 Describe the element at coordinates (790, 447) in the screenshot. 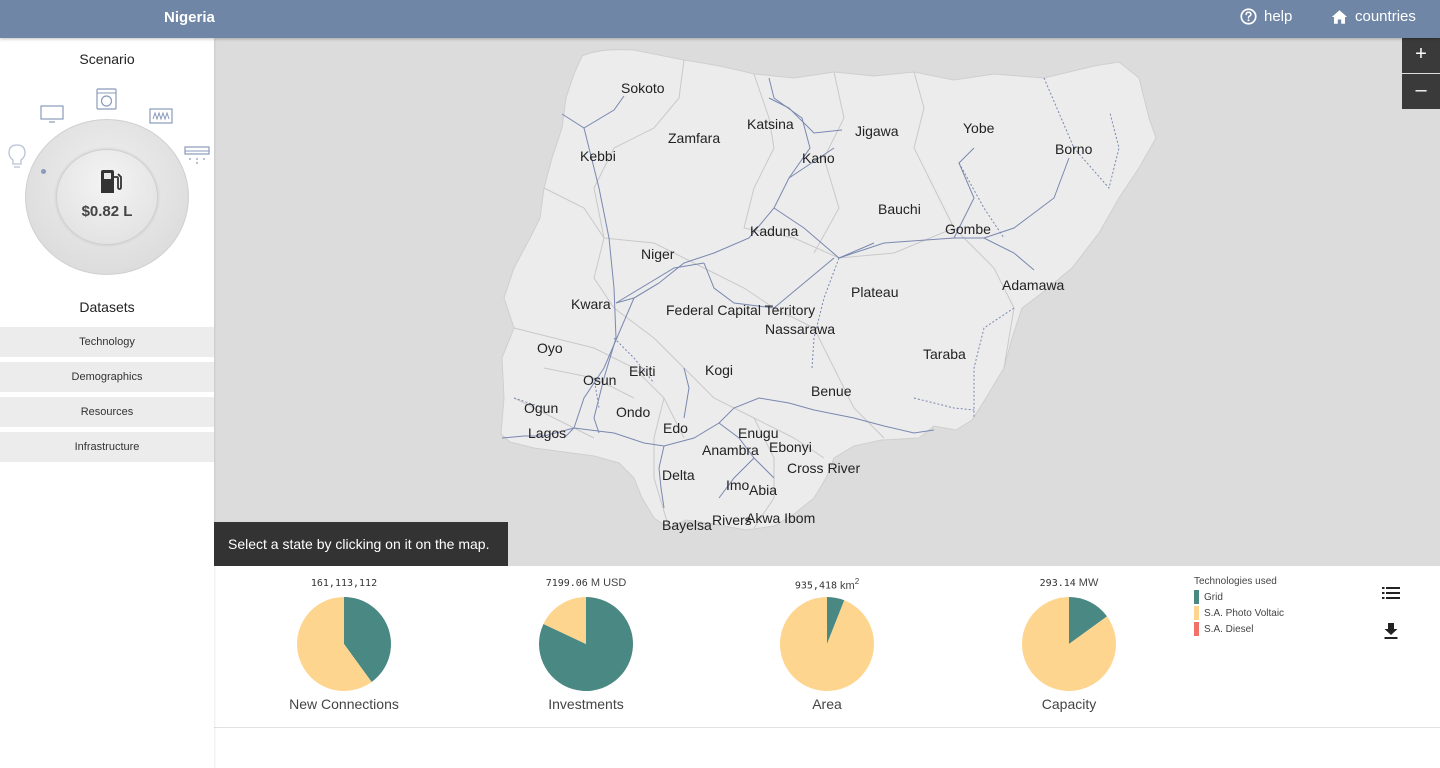

I see `state-label-ebonyi: Ebonyi` at that location.